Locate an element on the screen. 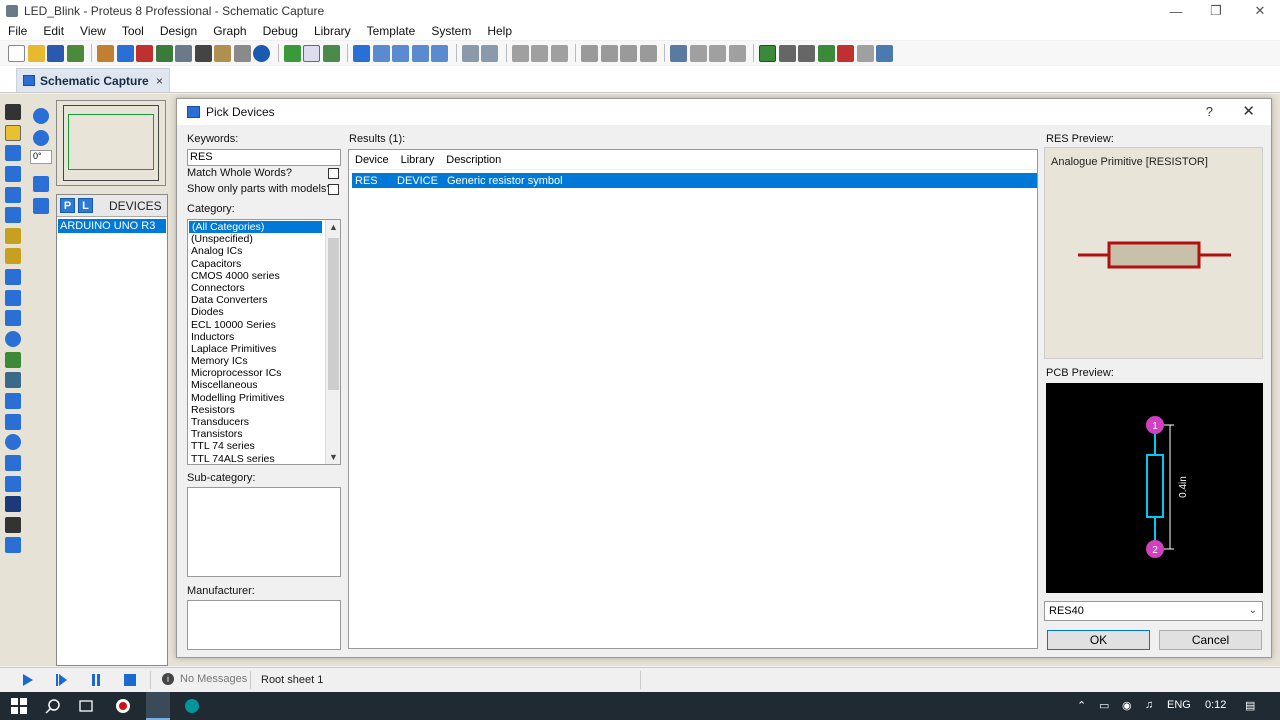 The height and width of the screenshot is (720, 1280). menu-help: Help is located at coordinates (499, 31).